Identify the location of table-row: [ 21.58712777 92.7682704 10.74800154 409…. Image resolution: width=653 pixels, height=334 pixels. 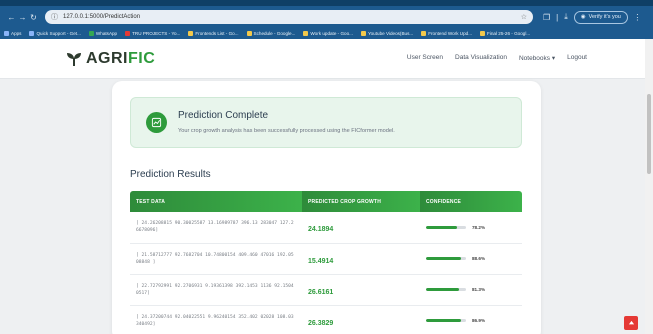
(326, 259).